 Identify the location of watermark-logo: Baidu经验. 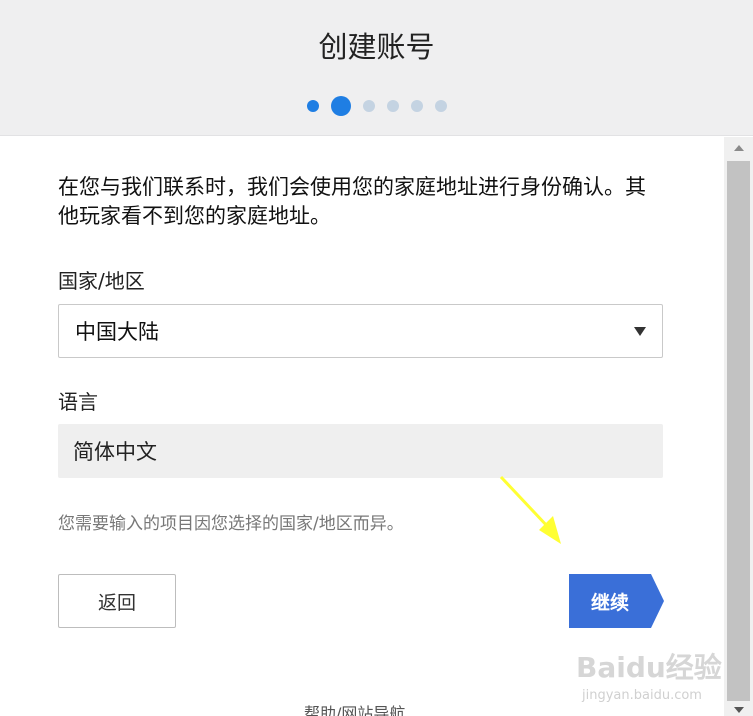
(649, 667).